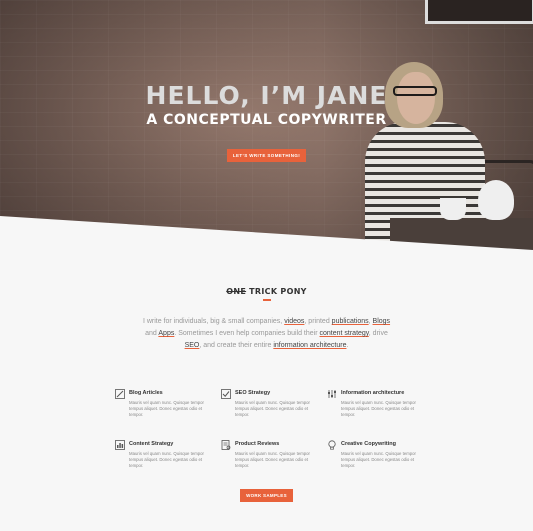 This screenshot has width=533, height=531. What do you see at coordinates (294, 321) in the screenshot?
I see `link-videos: videos` at bounding box center [294, 321].